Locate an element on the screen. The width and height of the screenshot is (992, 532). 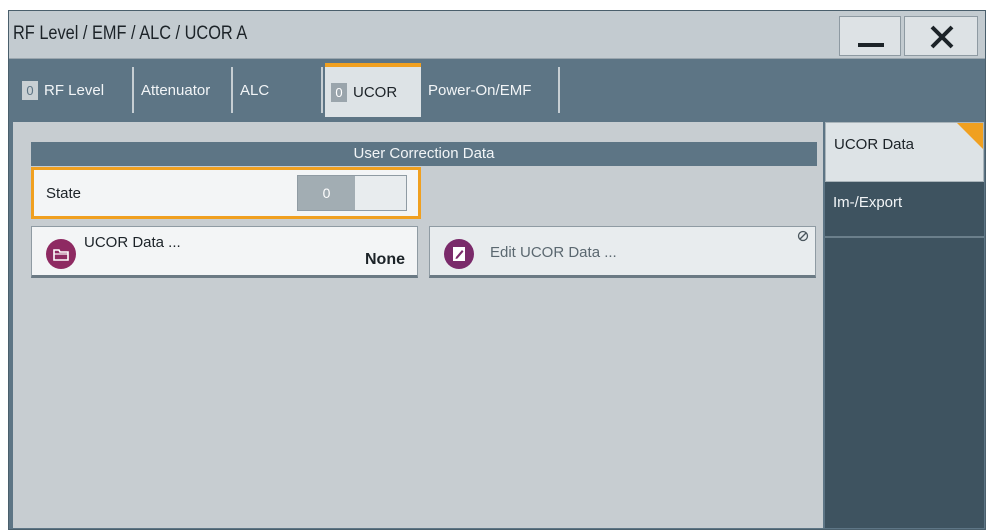
close-icon is located at coordinates (942, 37).